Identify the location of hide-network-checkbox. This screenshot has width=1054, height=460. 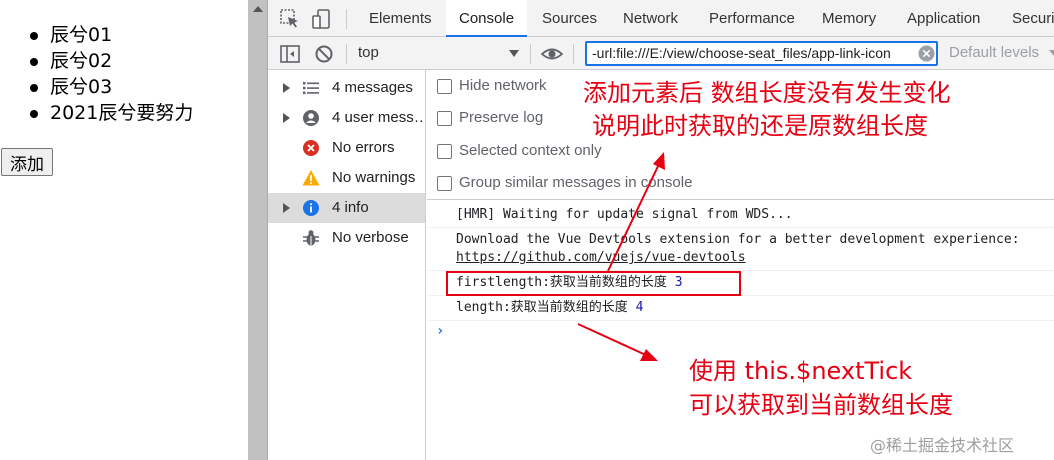
(444, 86).